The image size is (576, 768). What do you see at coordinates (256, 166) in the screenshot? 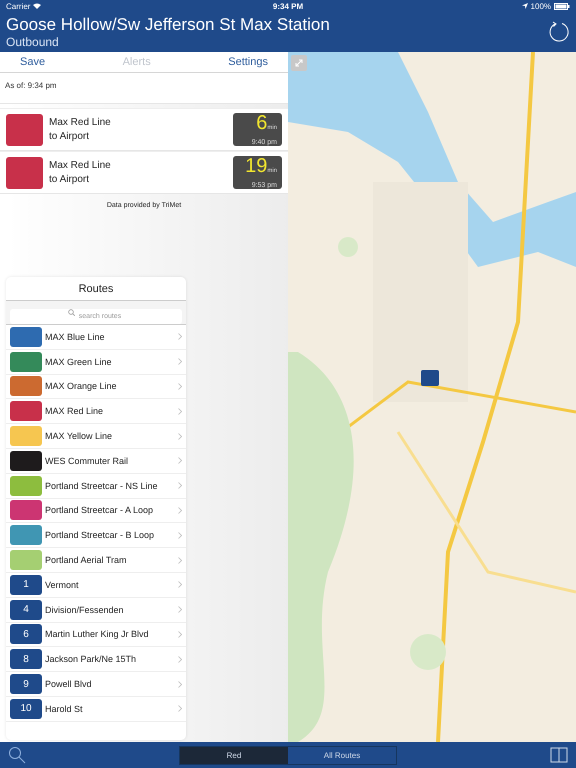
I see `minutes-value: 19` at bounding box center [256, 166].